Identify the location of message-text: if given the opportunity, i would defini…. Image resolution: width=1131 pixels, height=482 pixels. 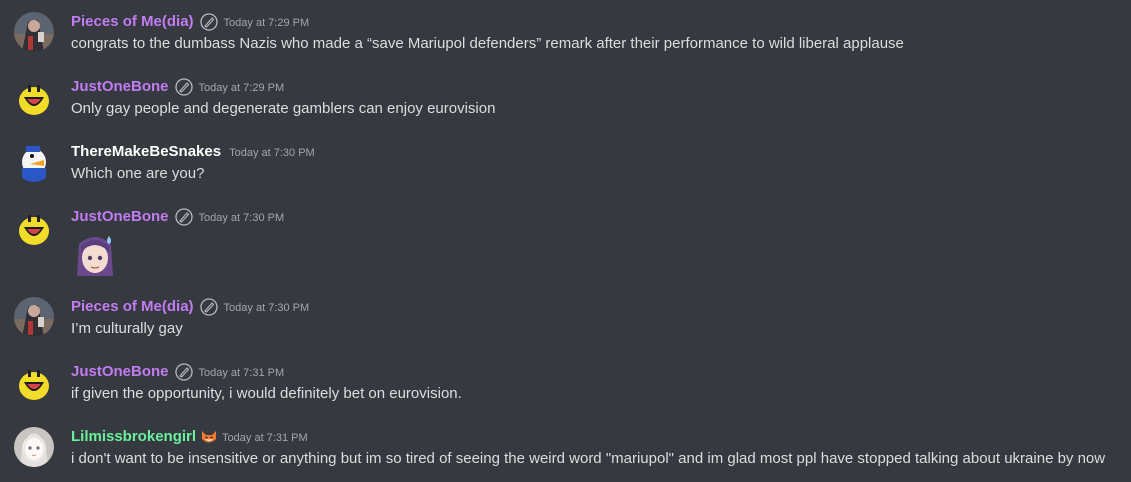
(266, 393).